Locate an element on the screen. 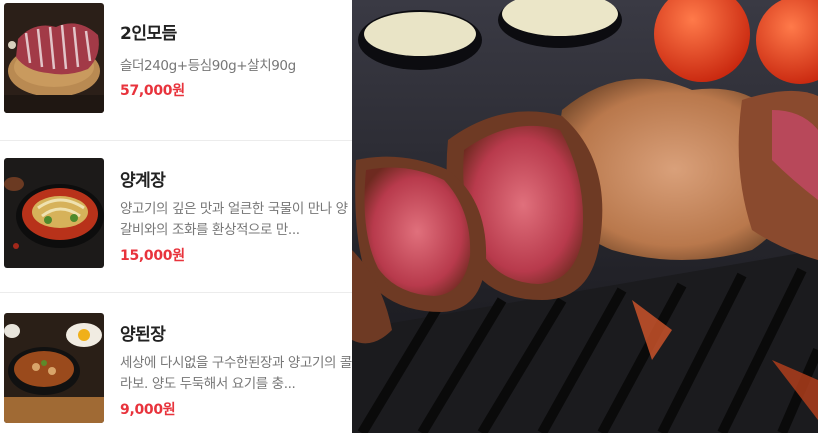 Image resolution: width=818 pixels, height=433 pixels. menu-item-name: 2인모듬 is located at coordinates (148, 34).